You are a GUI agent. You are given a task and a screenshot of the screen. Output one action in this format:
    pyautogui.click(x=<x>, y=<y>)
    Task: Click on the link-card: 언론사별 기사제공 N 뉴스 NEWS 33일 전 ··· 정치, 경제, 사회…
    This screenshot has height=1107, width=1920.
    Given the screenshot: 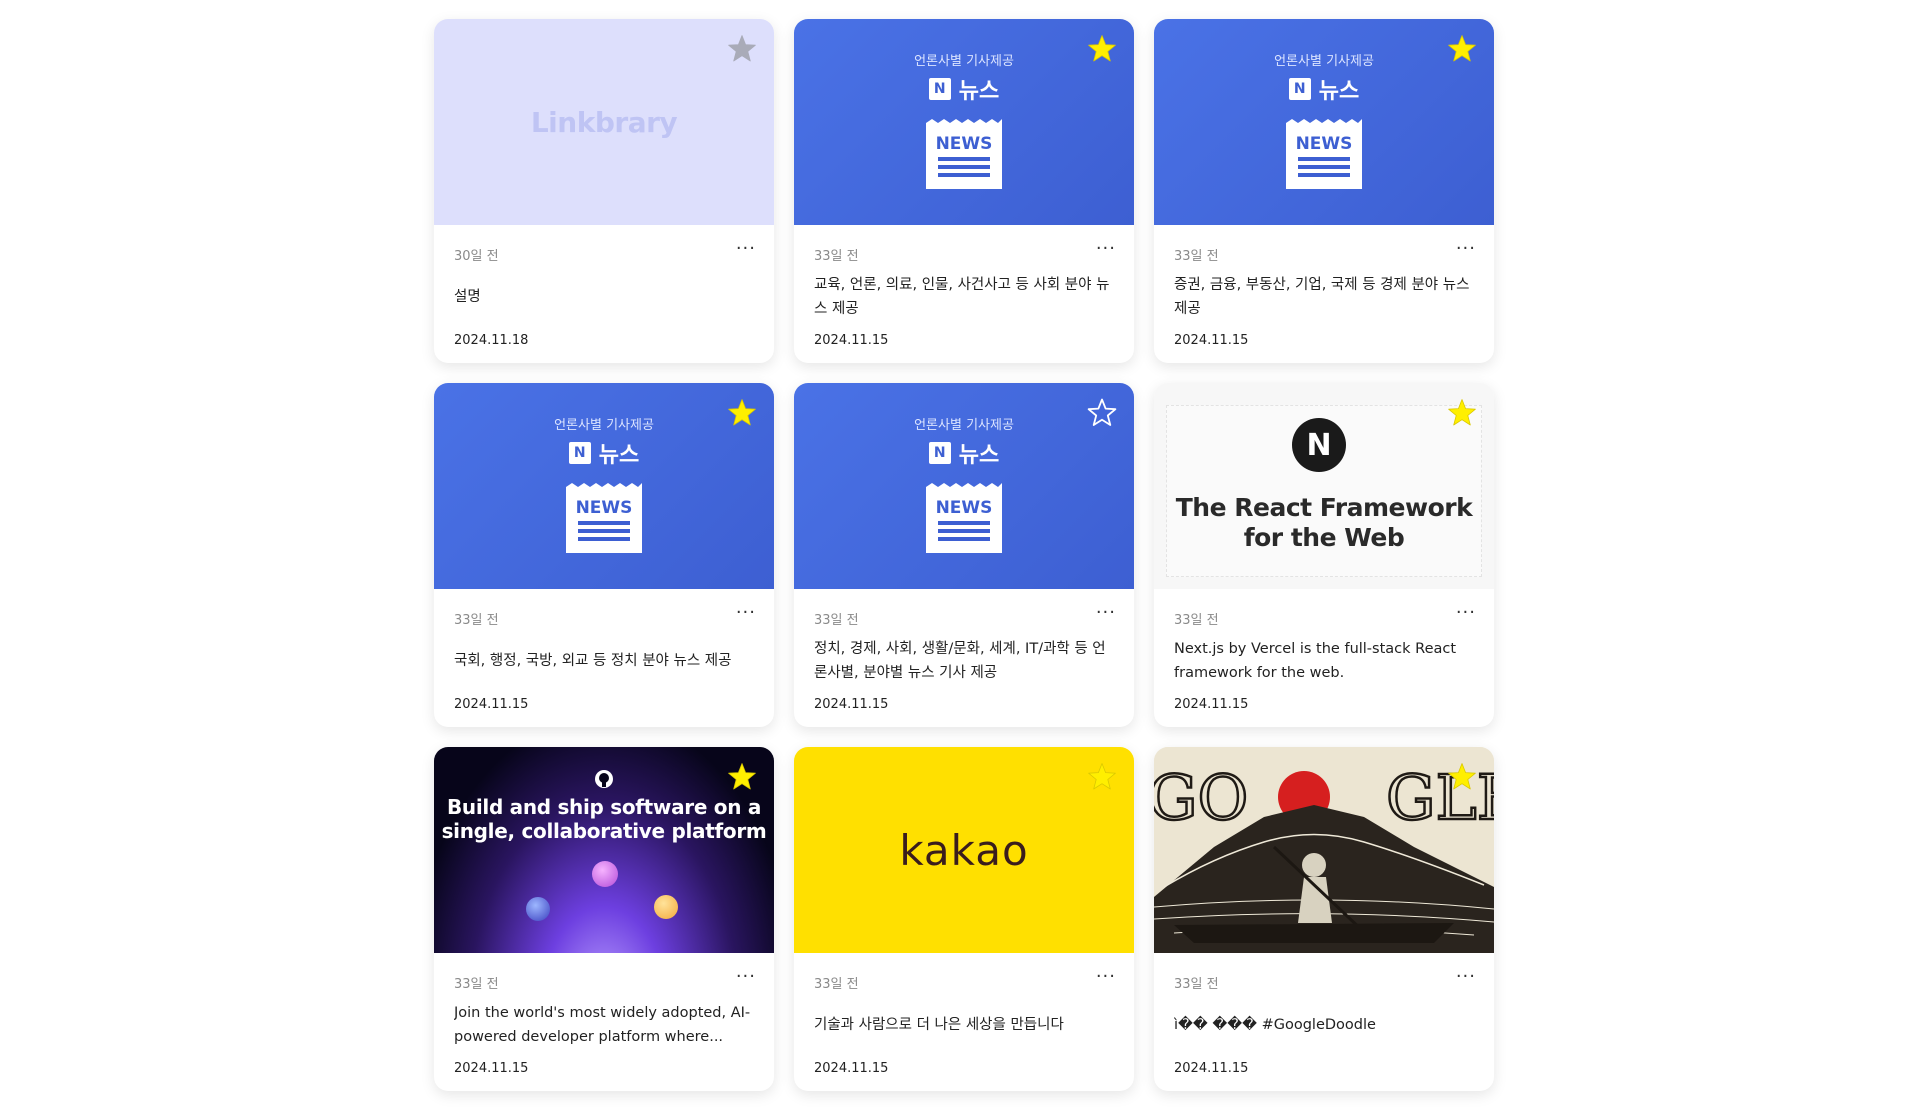 What is the action you would take?
    pyautogui.click(x=964, y=555)
    